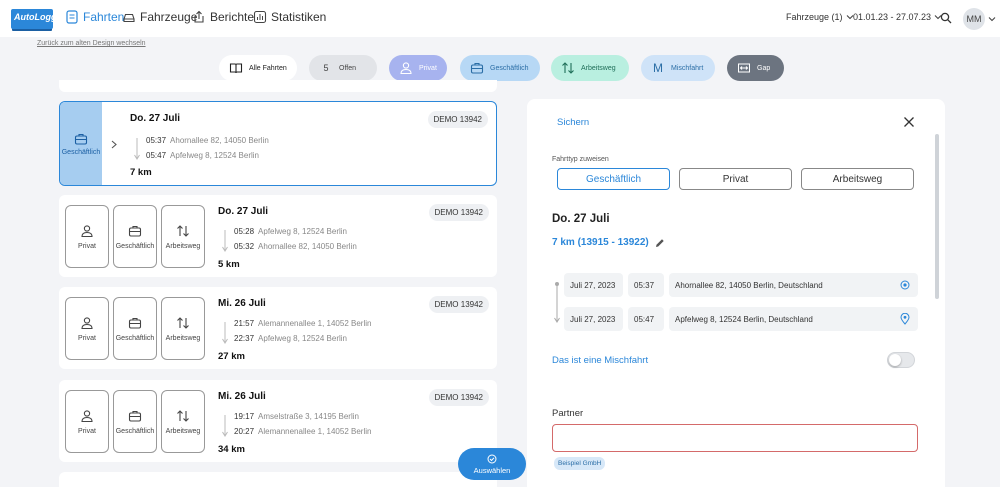 The image size is (1000, 487). I want to click on car-icon, so click(129, 18).